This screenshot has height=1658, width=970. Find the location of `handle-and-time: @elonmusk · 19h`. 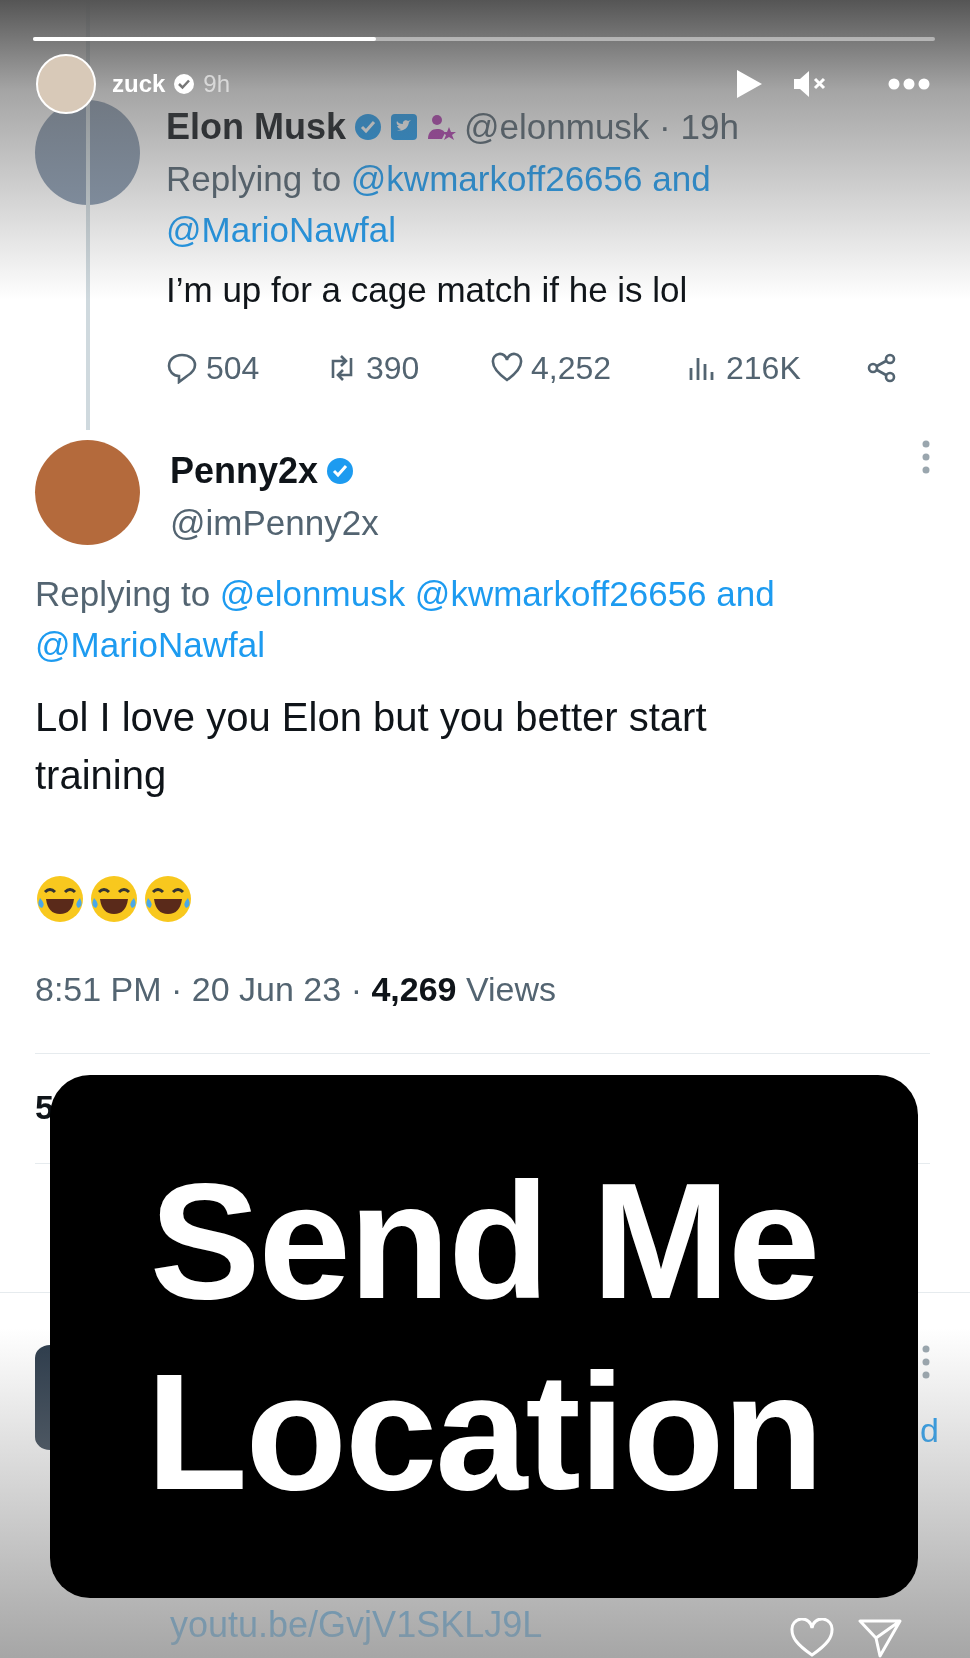

handle-and-time: @elonmusk · 19h is located at coordinates (601, 126).